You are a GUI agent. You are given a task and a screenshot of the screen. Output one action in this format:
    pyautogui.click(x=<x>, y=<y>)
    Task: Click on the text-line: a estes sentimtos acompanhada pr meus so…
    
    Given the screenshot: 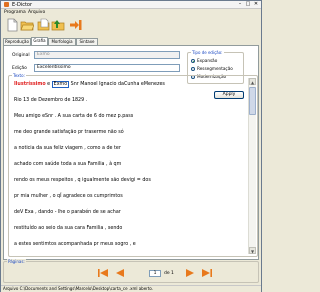 What is the action you would take?
    pyautogui.click(x=75, y=244)
    